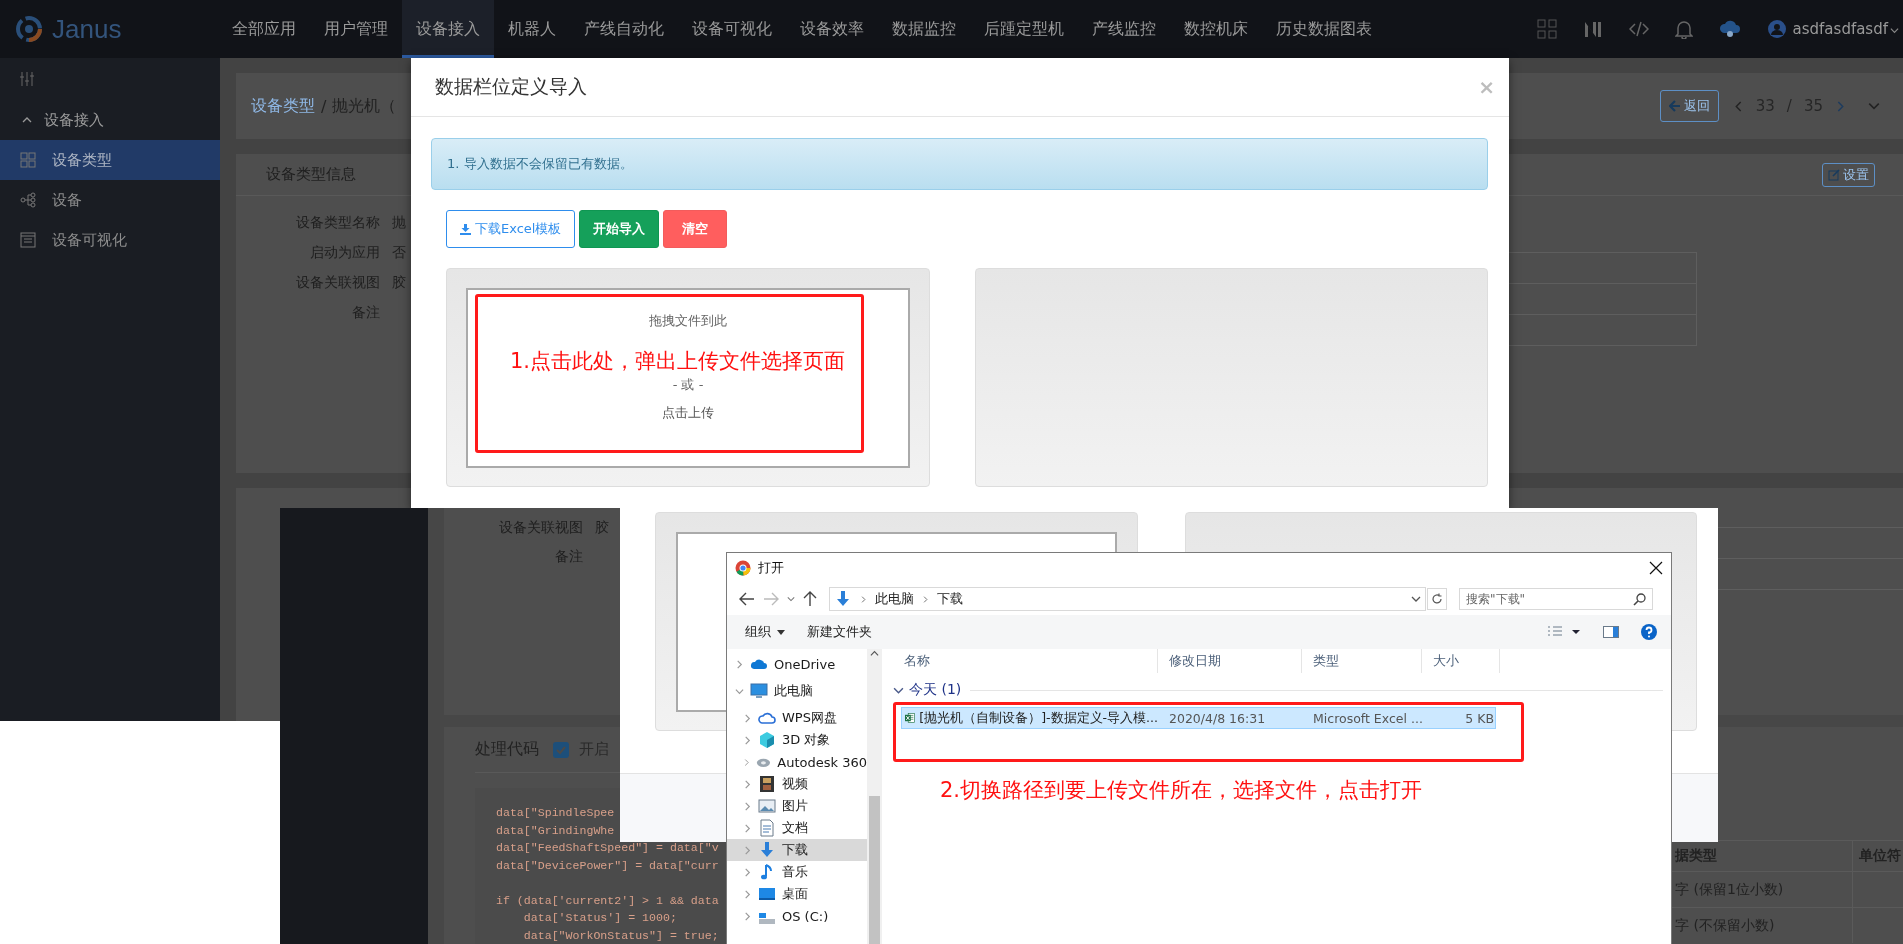 The width and height of the screenshot is (1903, 944). Describe the element at coordinates (874, 653) in the screenshot. I see `scroll-up-icon` at that location.